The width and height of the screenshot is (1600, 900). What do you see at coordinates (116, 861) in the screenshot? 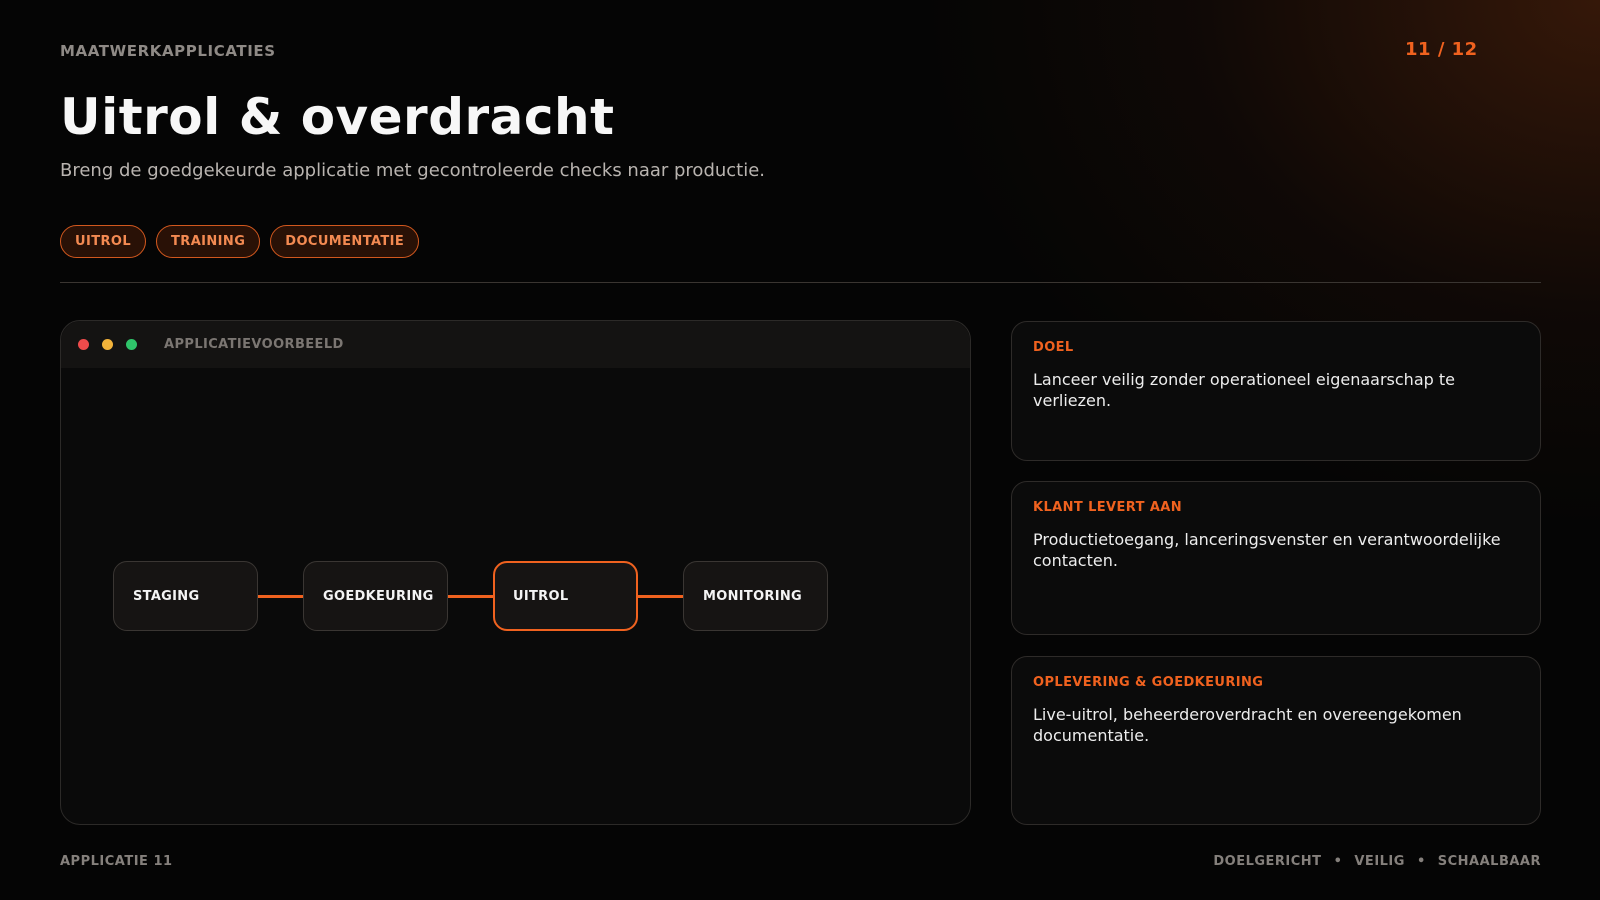
I see `footer-app-label: APPLICATIE 11` at bounding box center [116, 861].